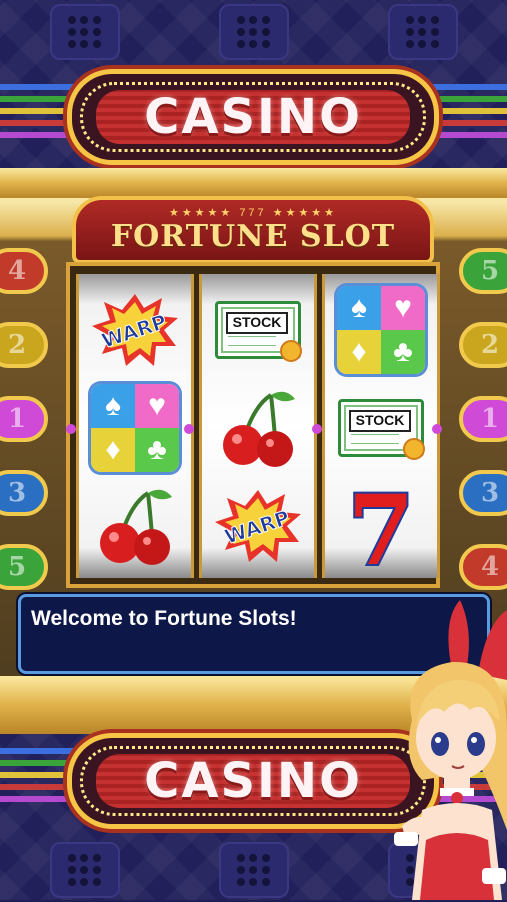 The width and height of the screenshot is (507, 902). I want to click on dice-row-top, so click(253, 32).